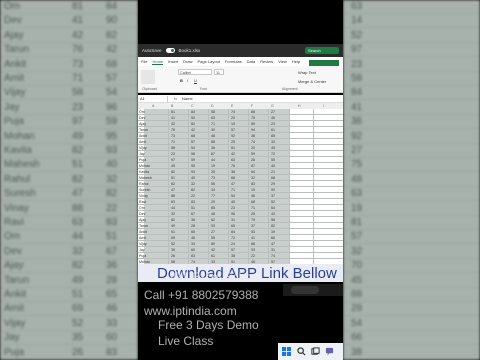 The image size is (480, 360). Describe the element at coordinates (195, 80) in the screenshot. I see `underline-button: U` at that location.